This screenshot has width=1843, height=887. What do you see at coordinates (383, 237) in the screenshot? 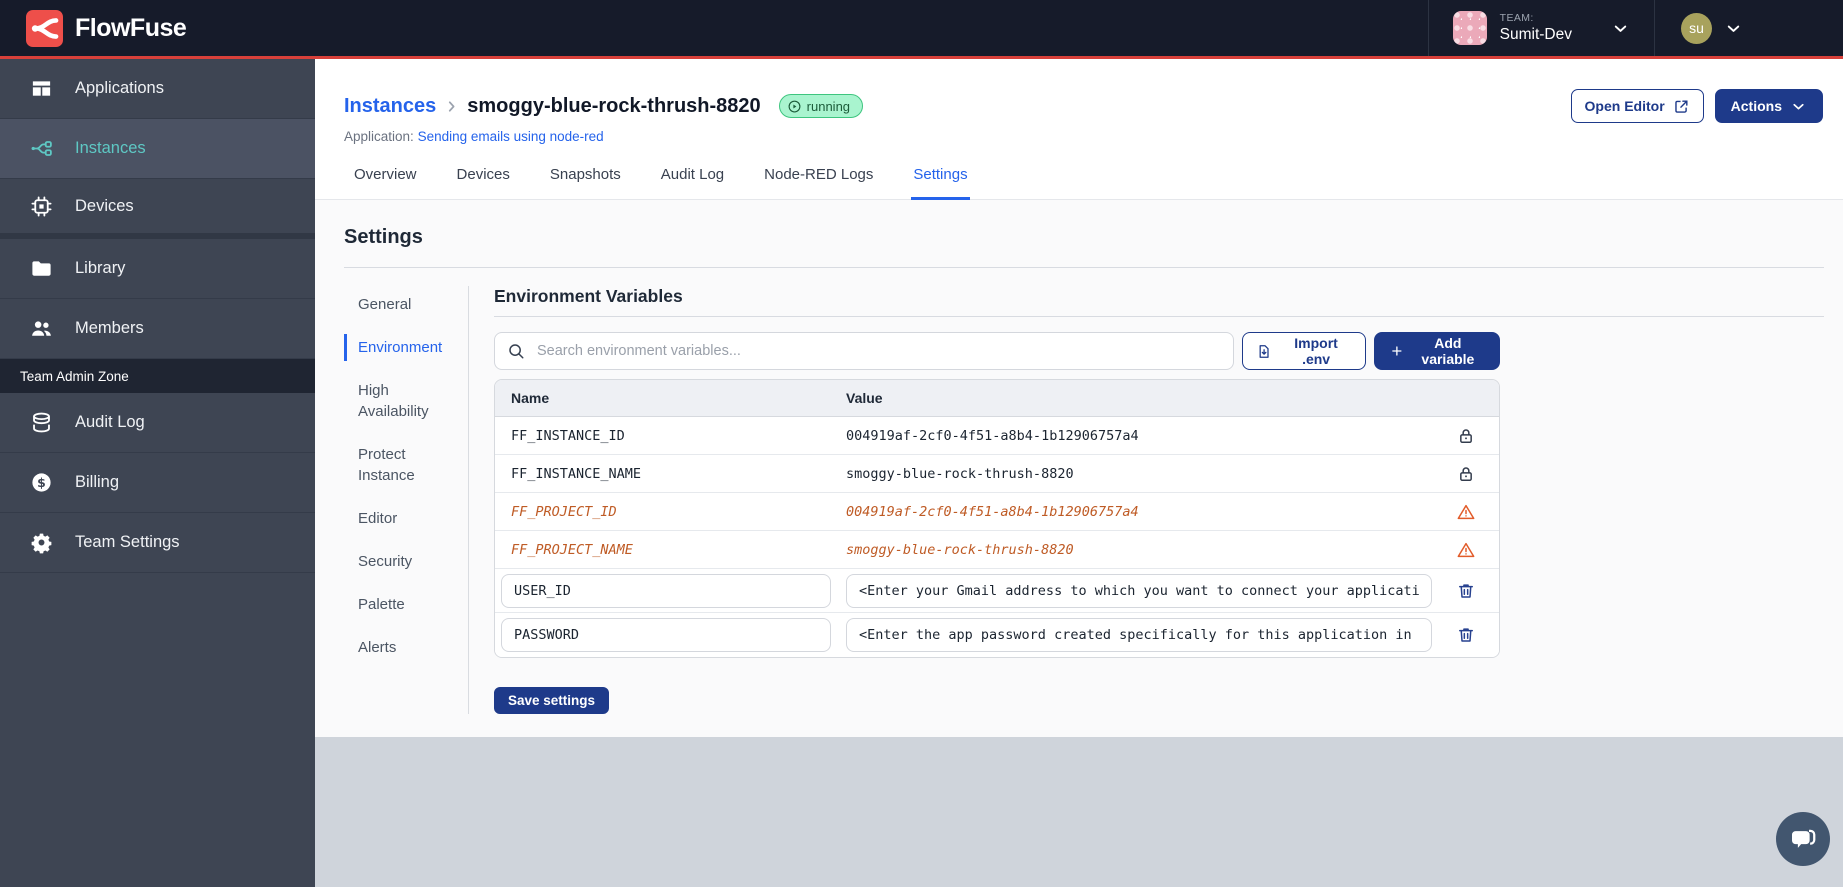
I see `settings-title: Settings` at bounding box center [383, 237].